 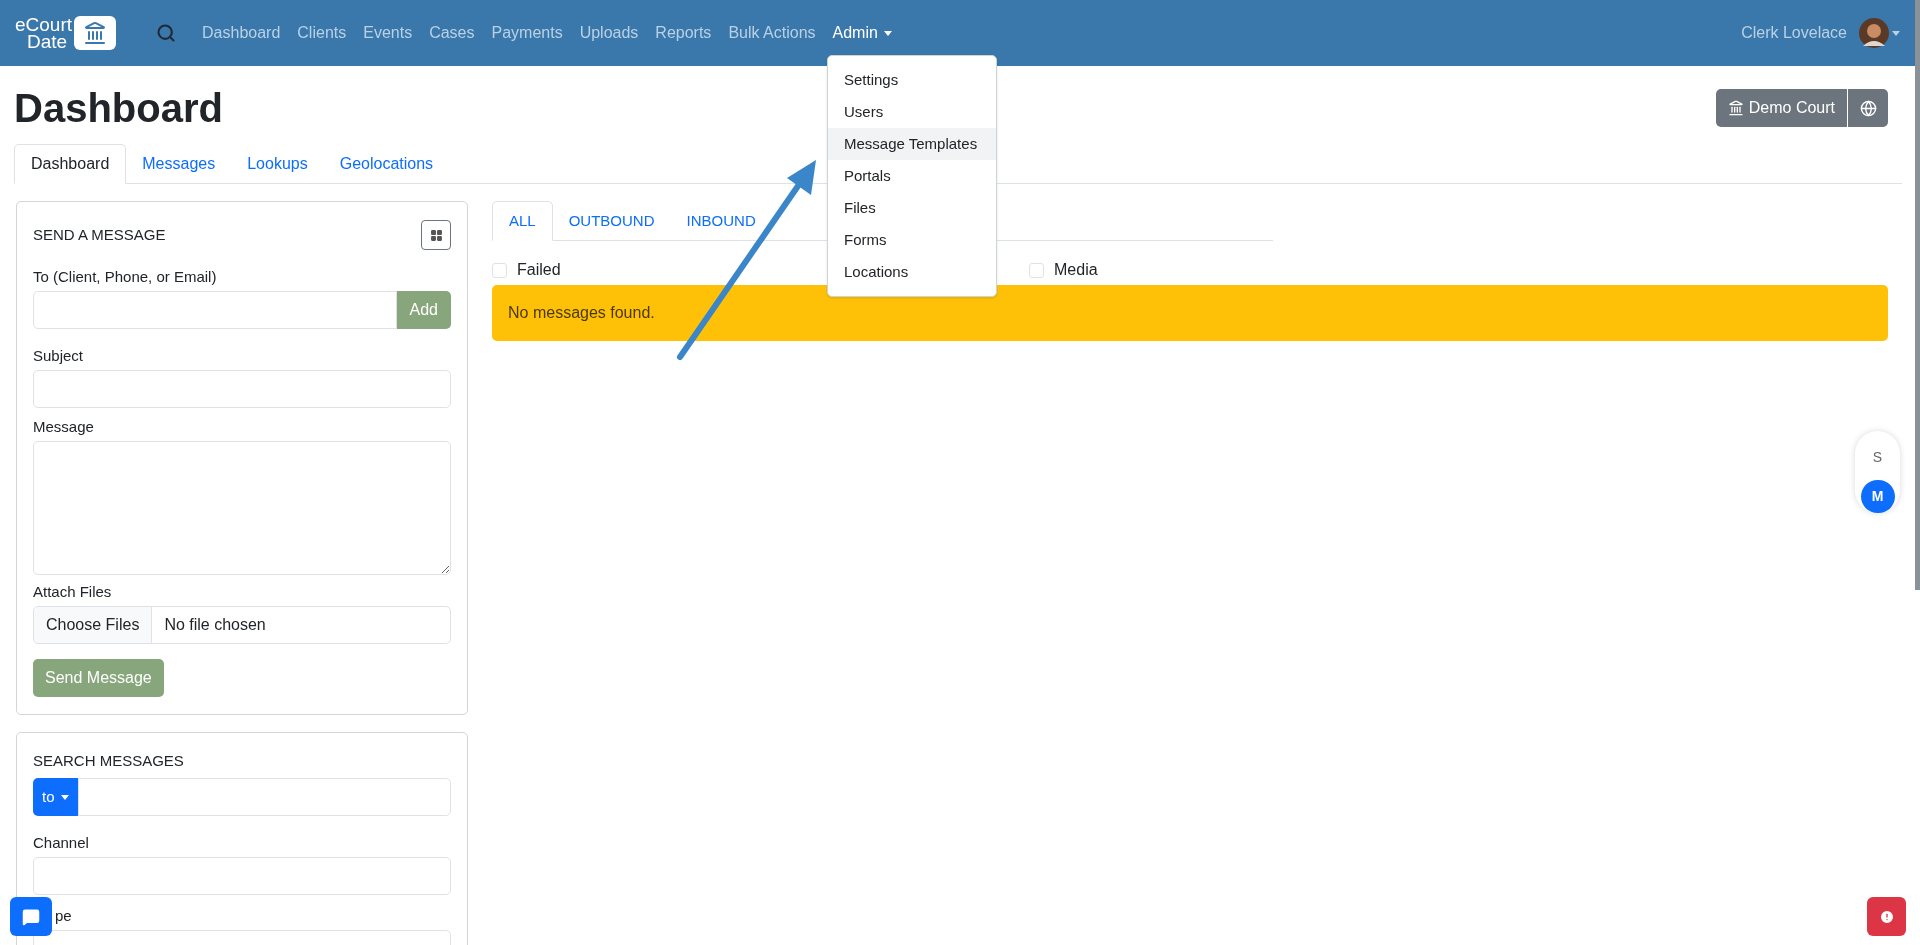 What do you see at coordinates (322, 33) in the screenshot?
I see `nav-link: Clients` at bounding box center [322, 33].